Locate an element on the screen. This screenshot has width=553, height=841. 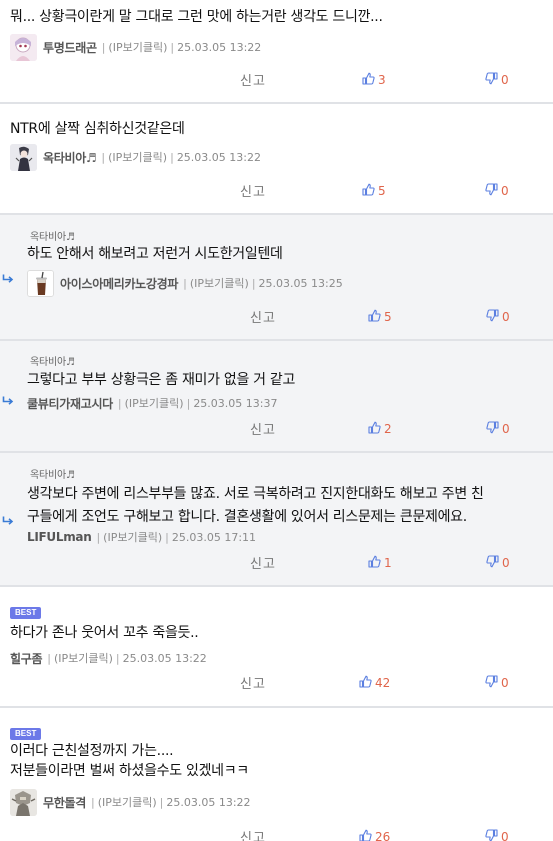
comment-meta: 무한돌격 | (IP보기클릭) | 25.03.05 13:22 is located at coordinates (130, 802).